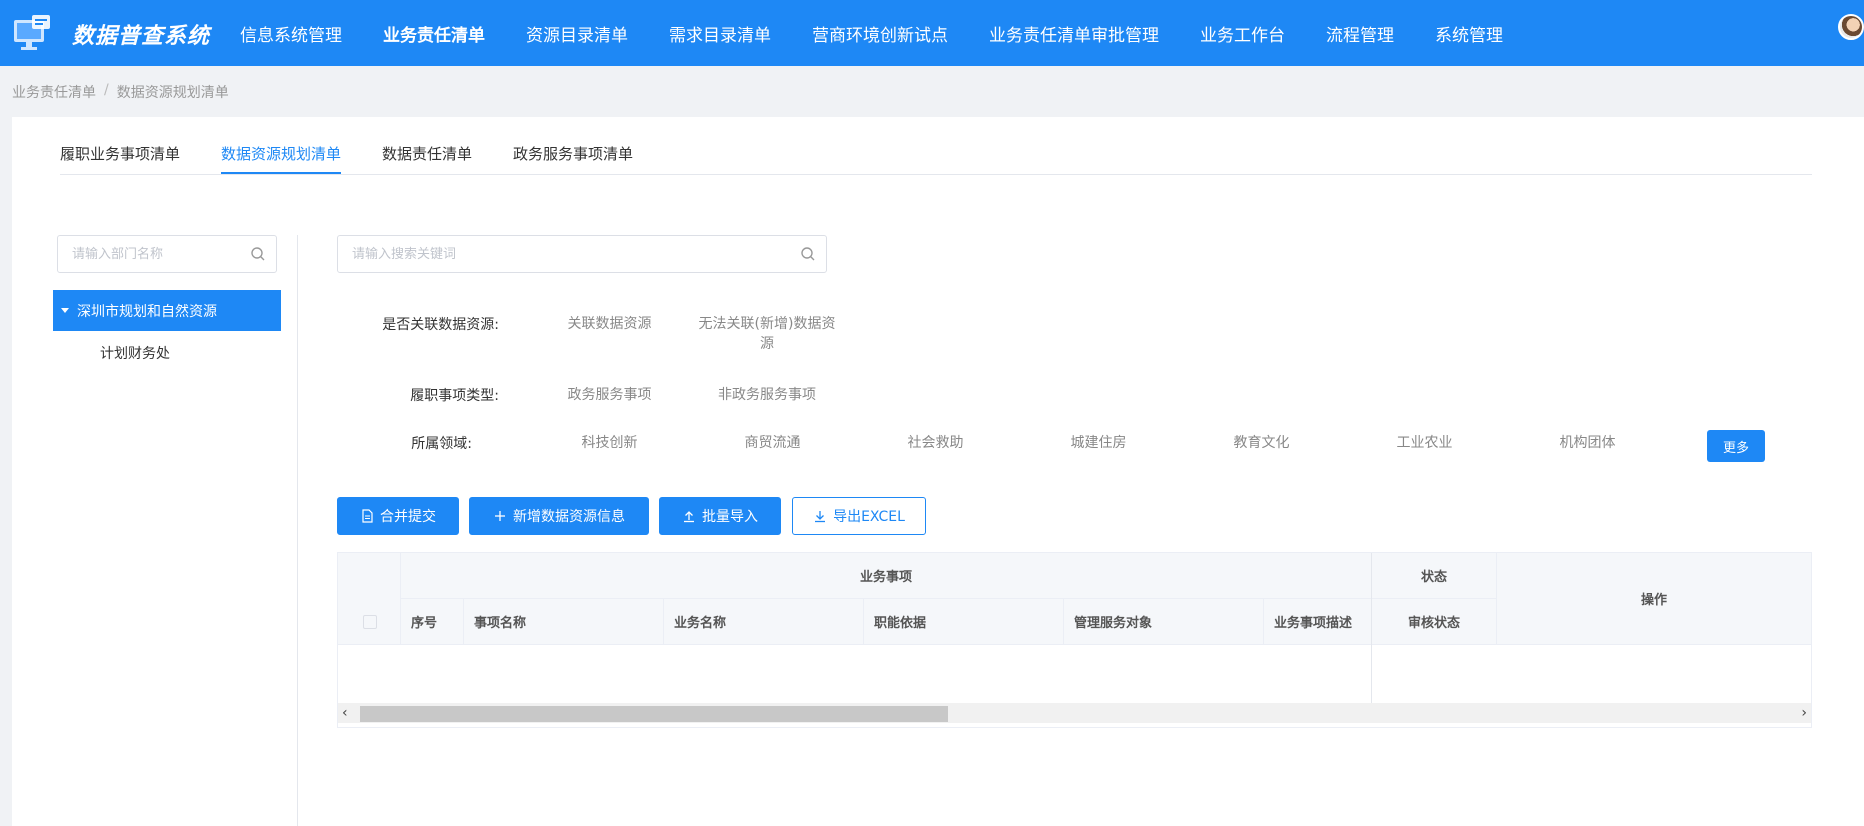 This screenshot has height=826, width=1864. I want to click on caret-down-icon, so click(65, 310).